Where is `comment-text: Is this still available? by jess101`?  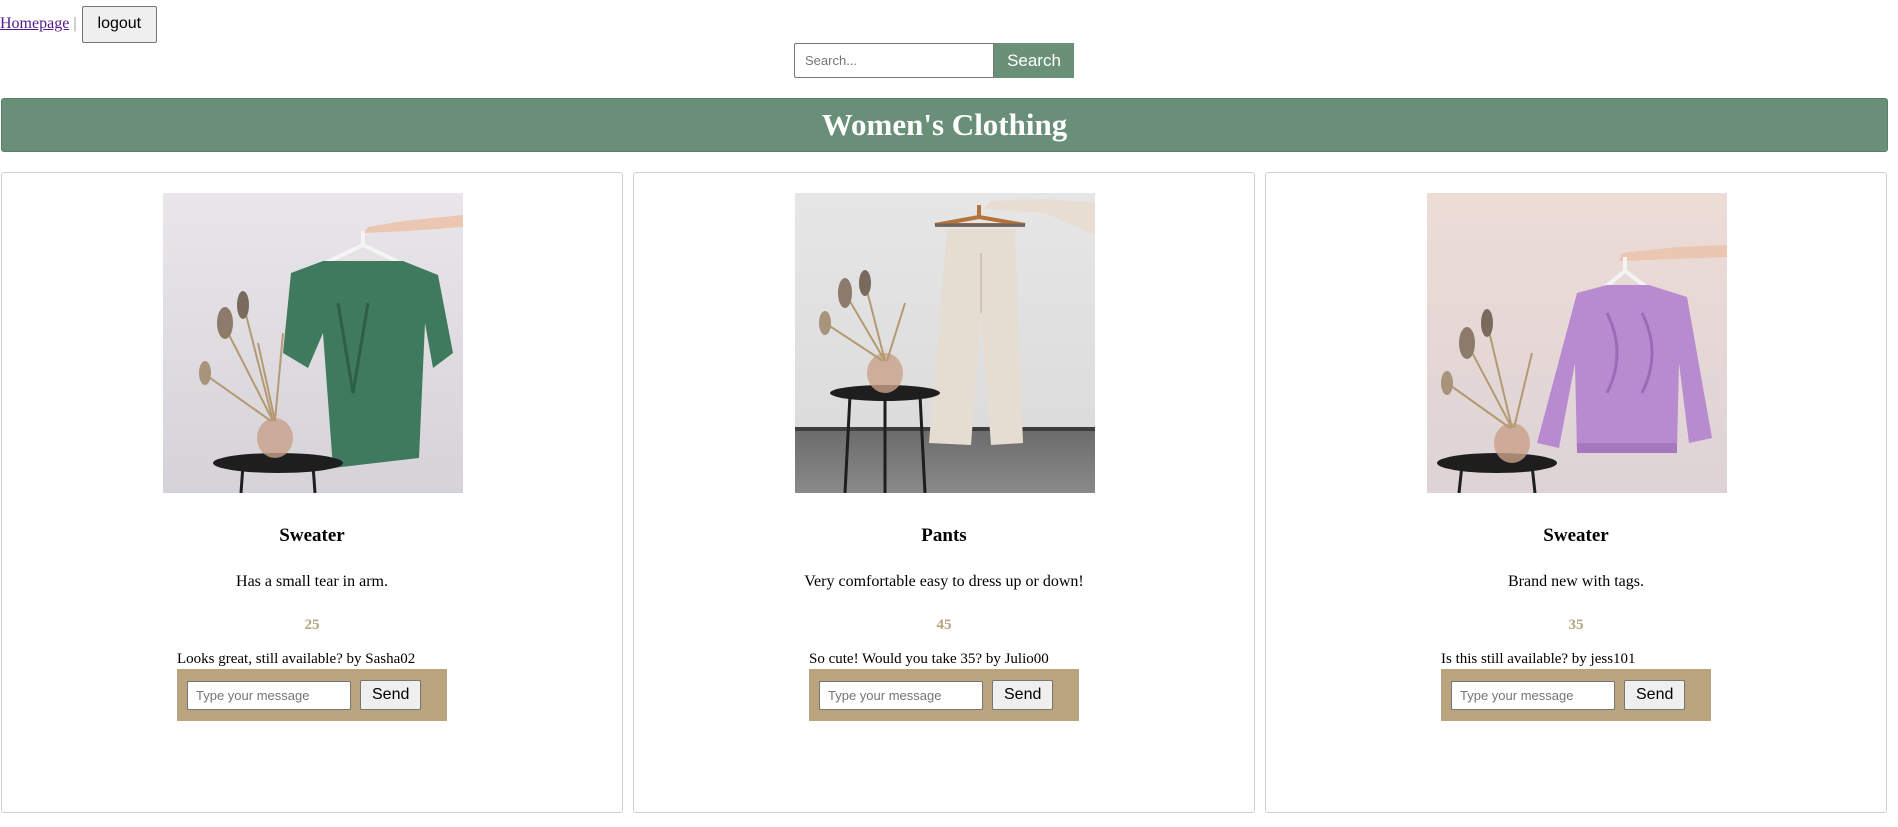
comment-text: Is this still available? by jess101 is located at coordinates (1538, 659).